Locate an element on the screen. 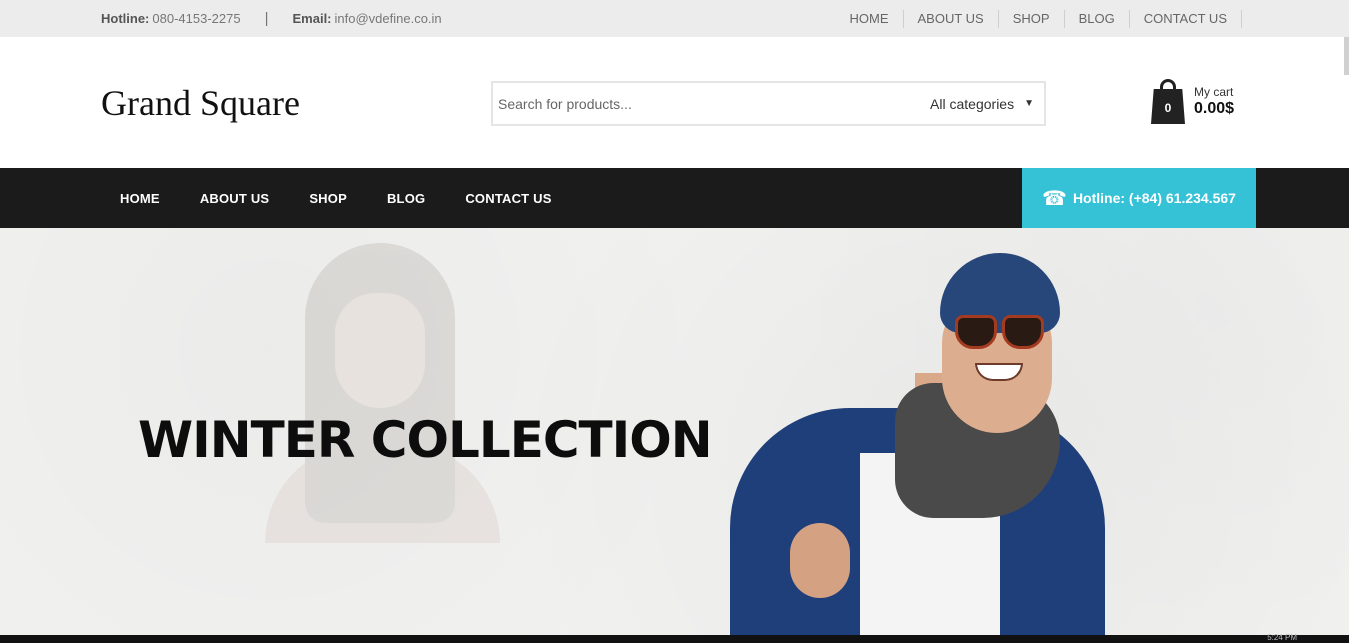 This screenshot has width=1349, height=643. nav-item-contact-us: CONTACT US is located at coordinates (508, 198).